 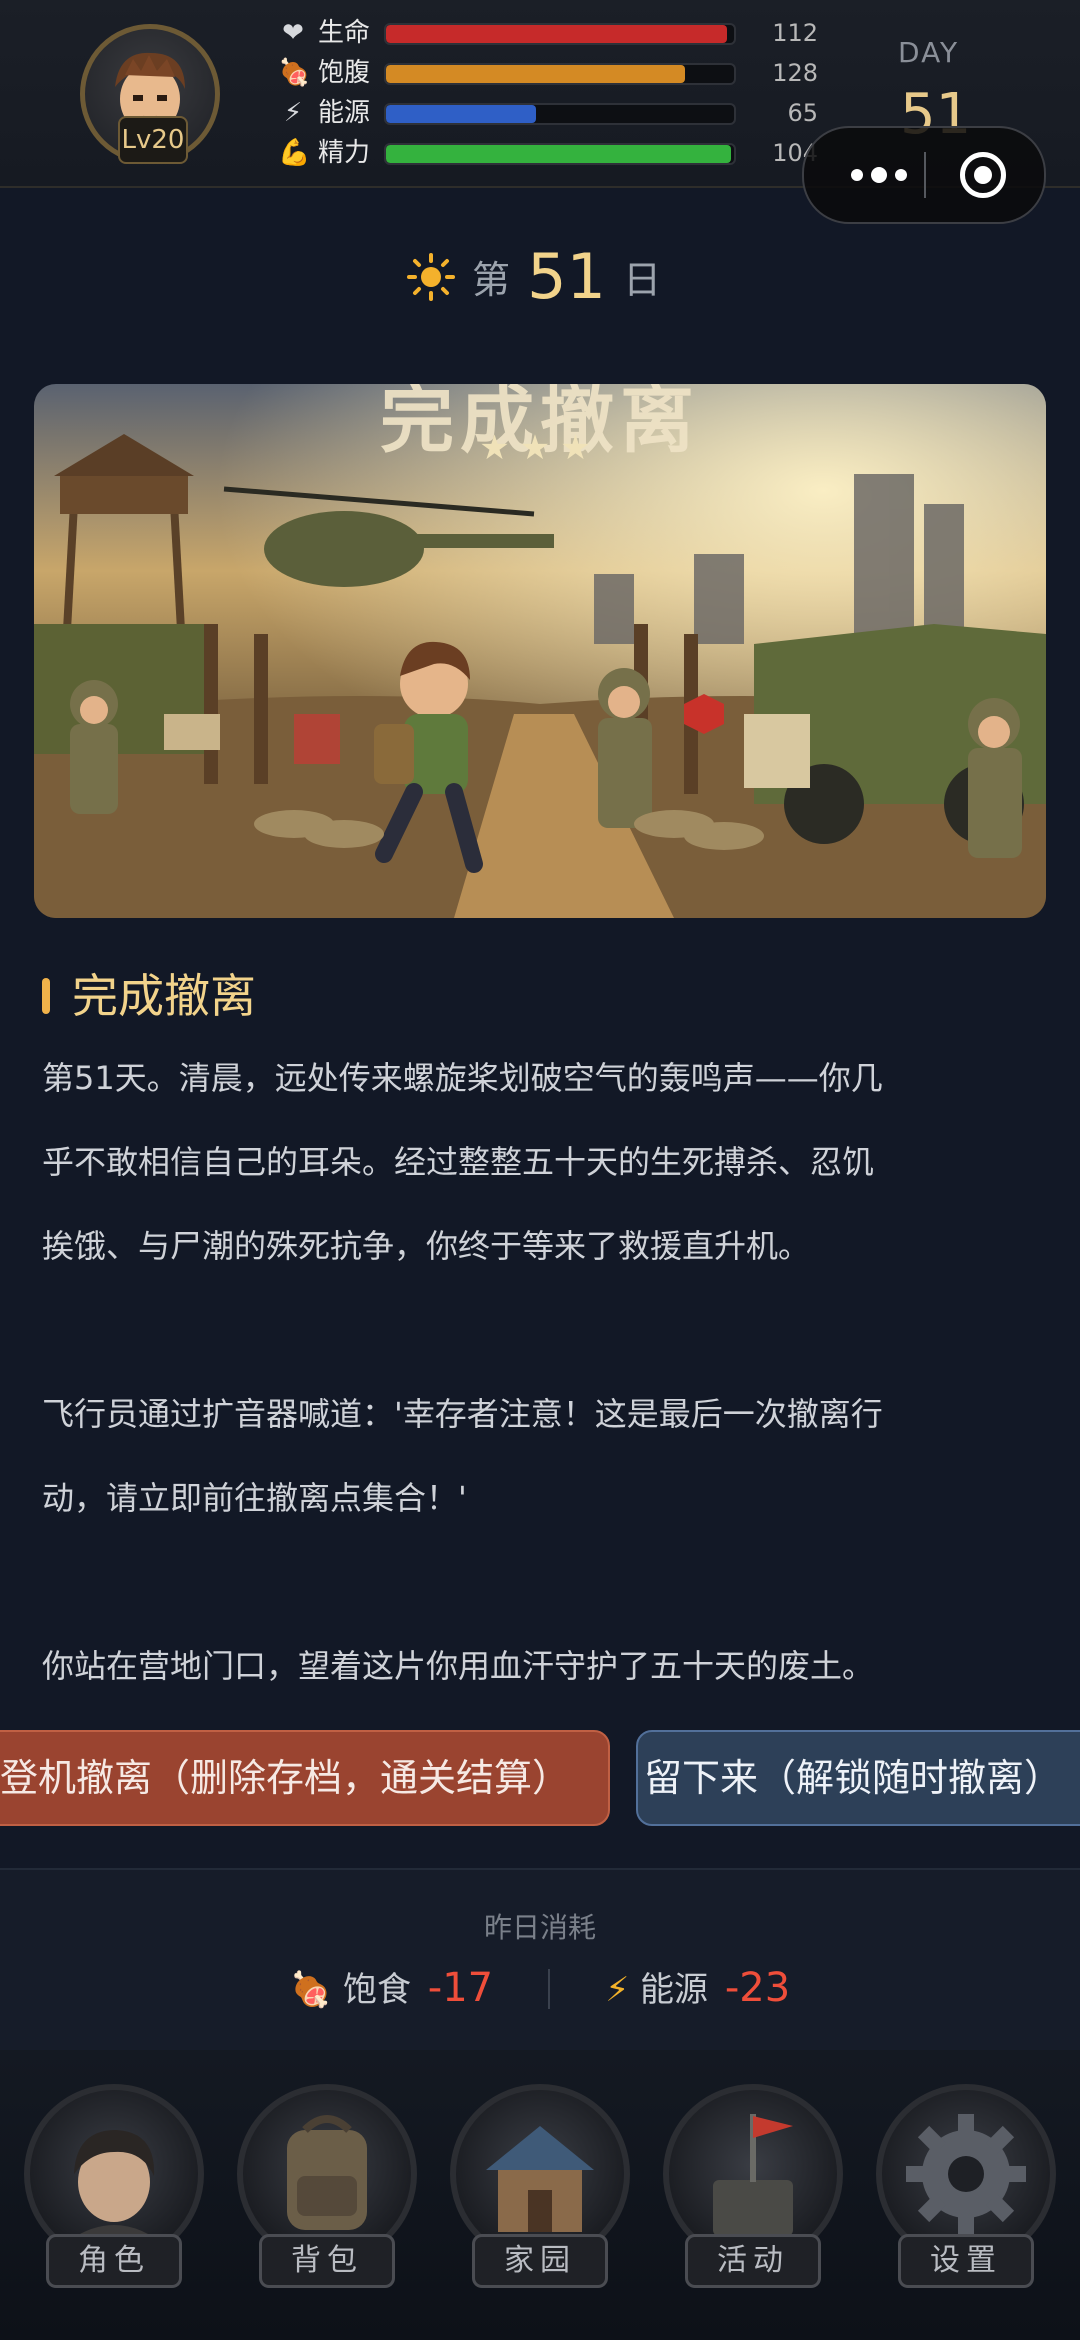 What do you see at coordinates (344, 113) in the screenshot?
I see `stat-label: 能源` at bounding box center [344, 113].